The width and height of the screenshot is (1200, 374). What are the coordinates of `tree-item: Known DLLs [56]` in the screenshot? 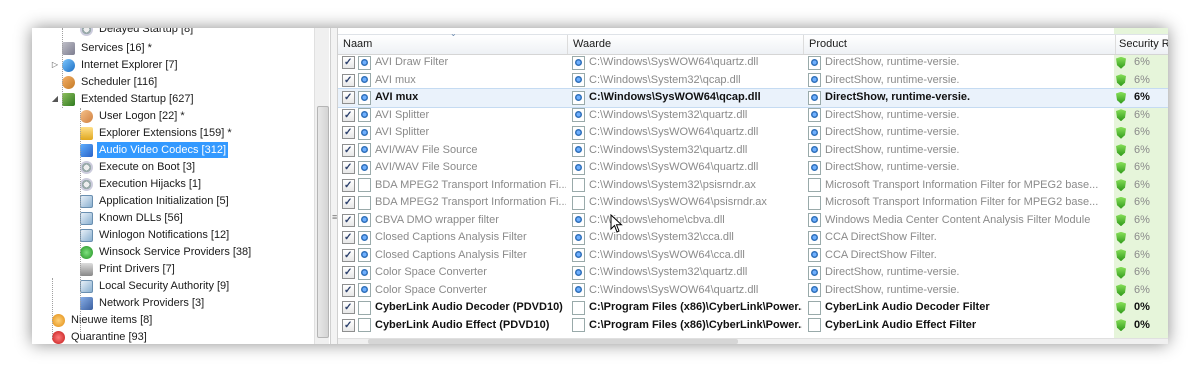 It's located at (126, 218).